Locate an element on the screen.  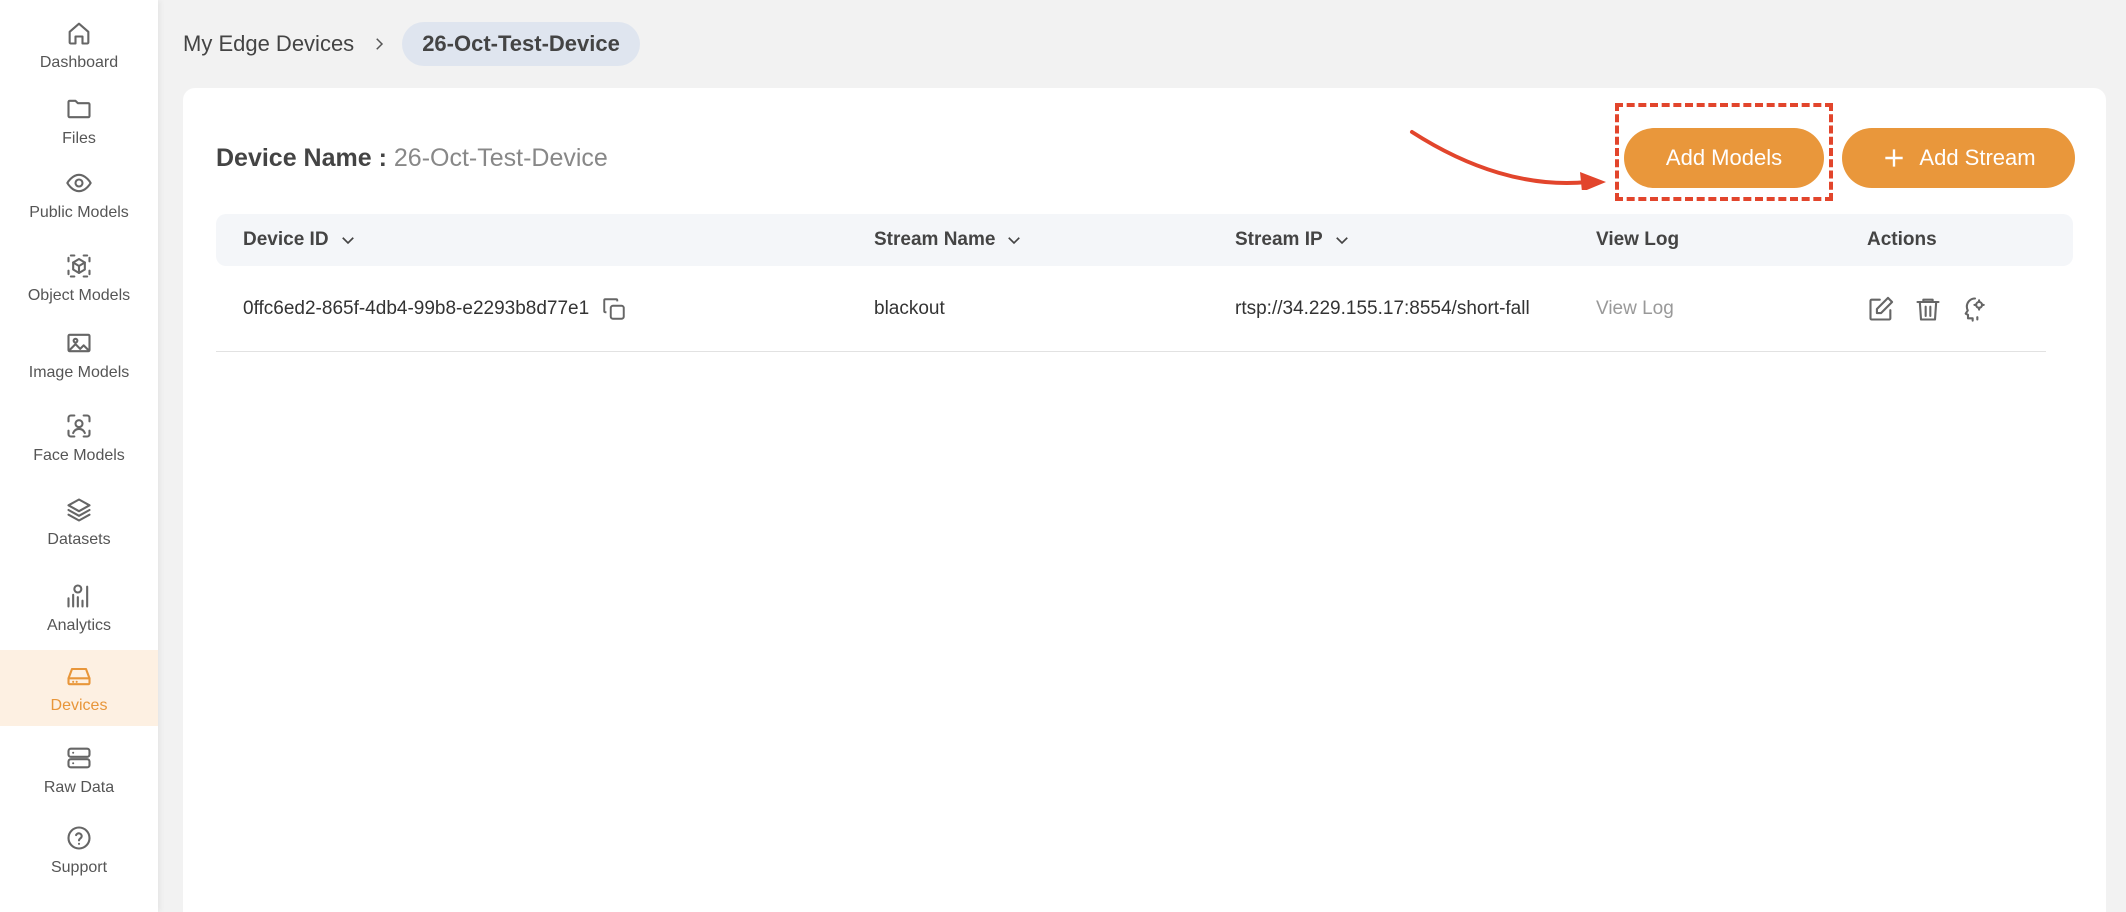
sidebar-item-analytics: Analytics is located at coordinates (79, 608).